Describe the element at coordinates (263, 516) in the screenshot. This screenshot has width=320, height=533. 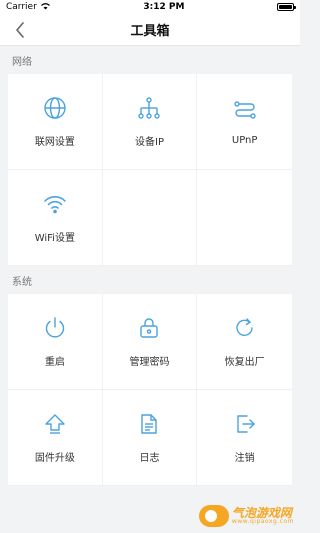
I see `watermark-text: 气泡游戏网 www.qipaoxg.com` at that location.